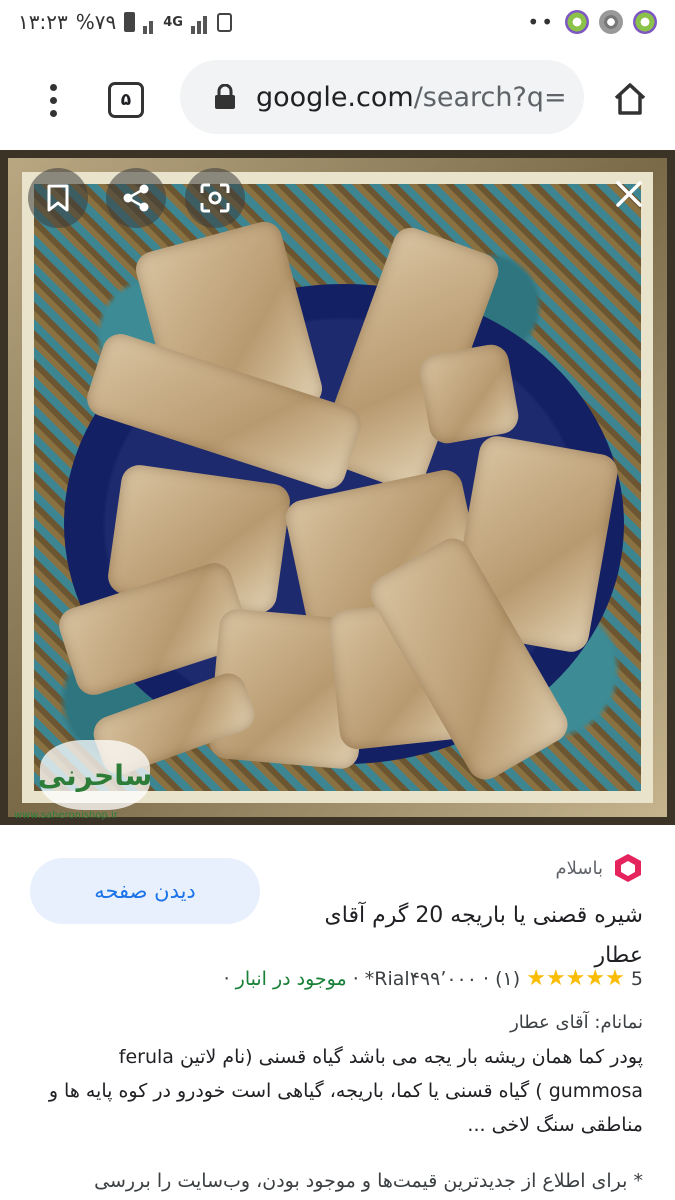 This screenshot has height=1200, width=675. Describe the element at coordinates (43, 22) in the screenshot. I see `clock: ۱۳:۲۳` at that location.